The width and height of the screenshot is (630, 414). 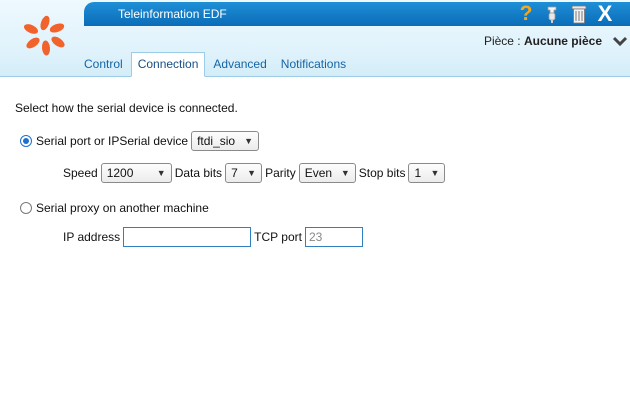 What do you see at coordinates (562, 41) in the screenshot?
I see `room-value: Aucune pièce` at bounding box center [562, 41].